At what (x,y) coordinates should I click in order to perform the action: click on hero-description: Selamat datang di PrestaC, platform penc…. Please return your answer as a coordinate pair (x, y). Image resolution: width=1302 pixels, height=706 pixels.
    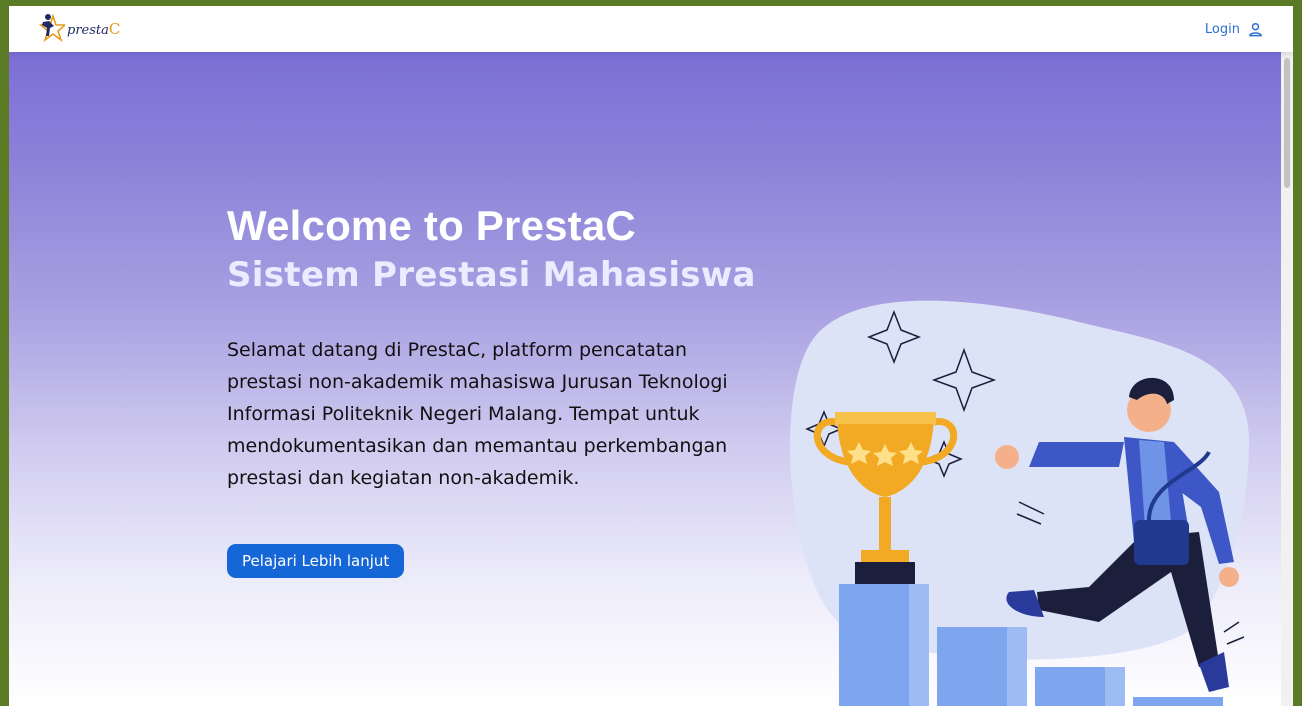
    Looking at the image, I should click on (477, 414).